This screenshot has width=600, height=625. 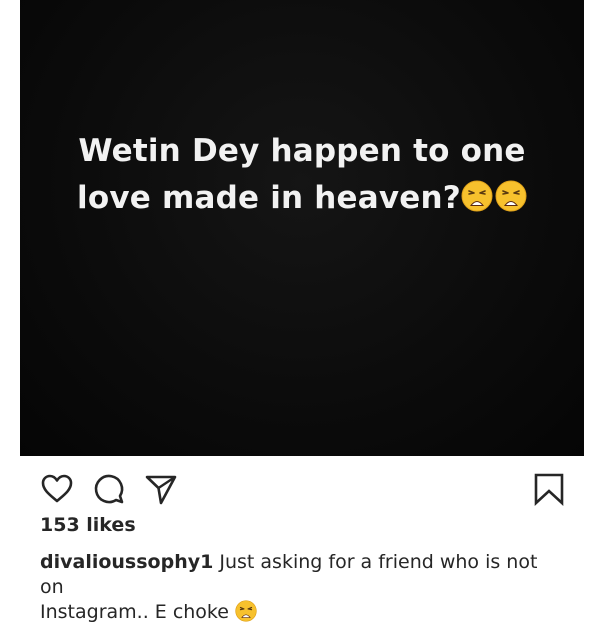 What do you see at coordinates (549, 489) in the screenshot?
I see `bookmark-outline-icon` at bounding box center [549, 489].